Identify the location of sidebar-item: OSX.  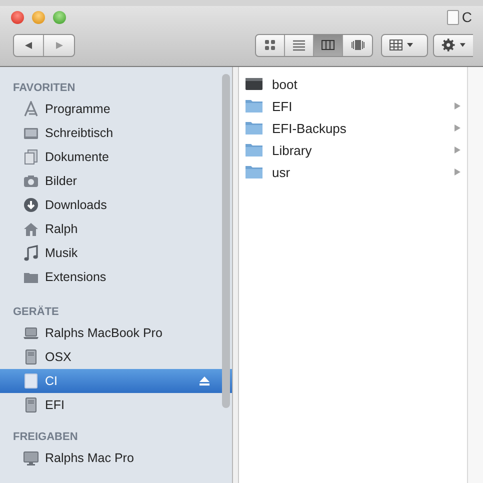
(116, 357).